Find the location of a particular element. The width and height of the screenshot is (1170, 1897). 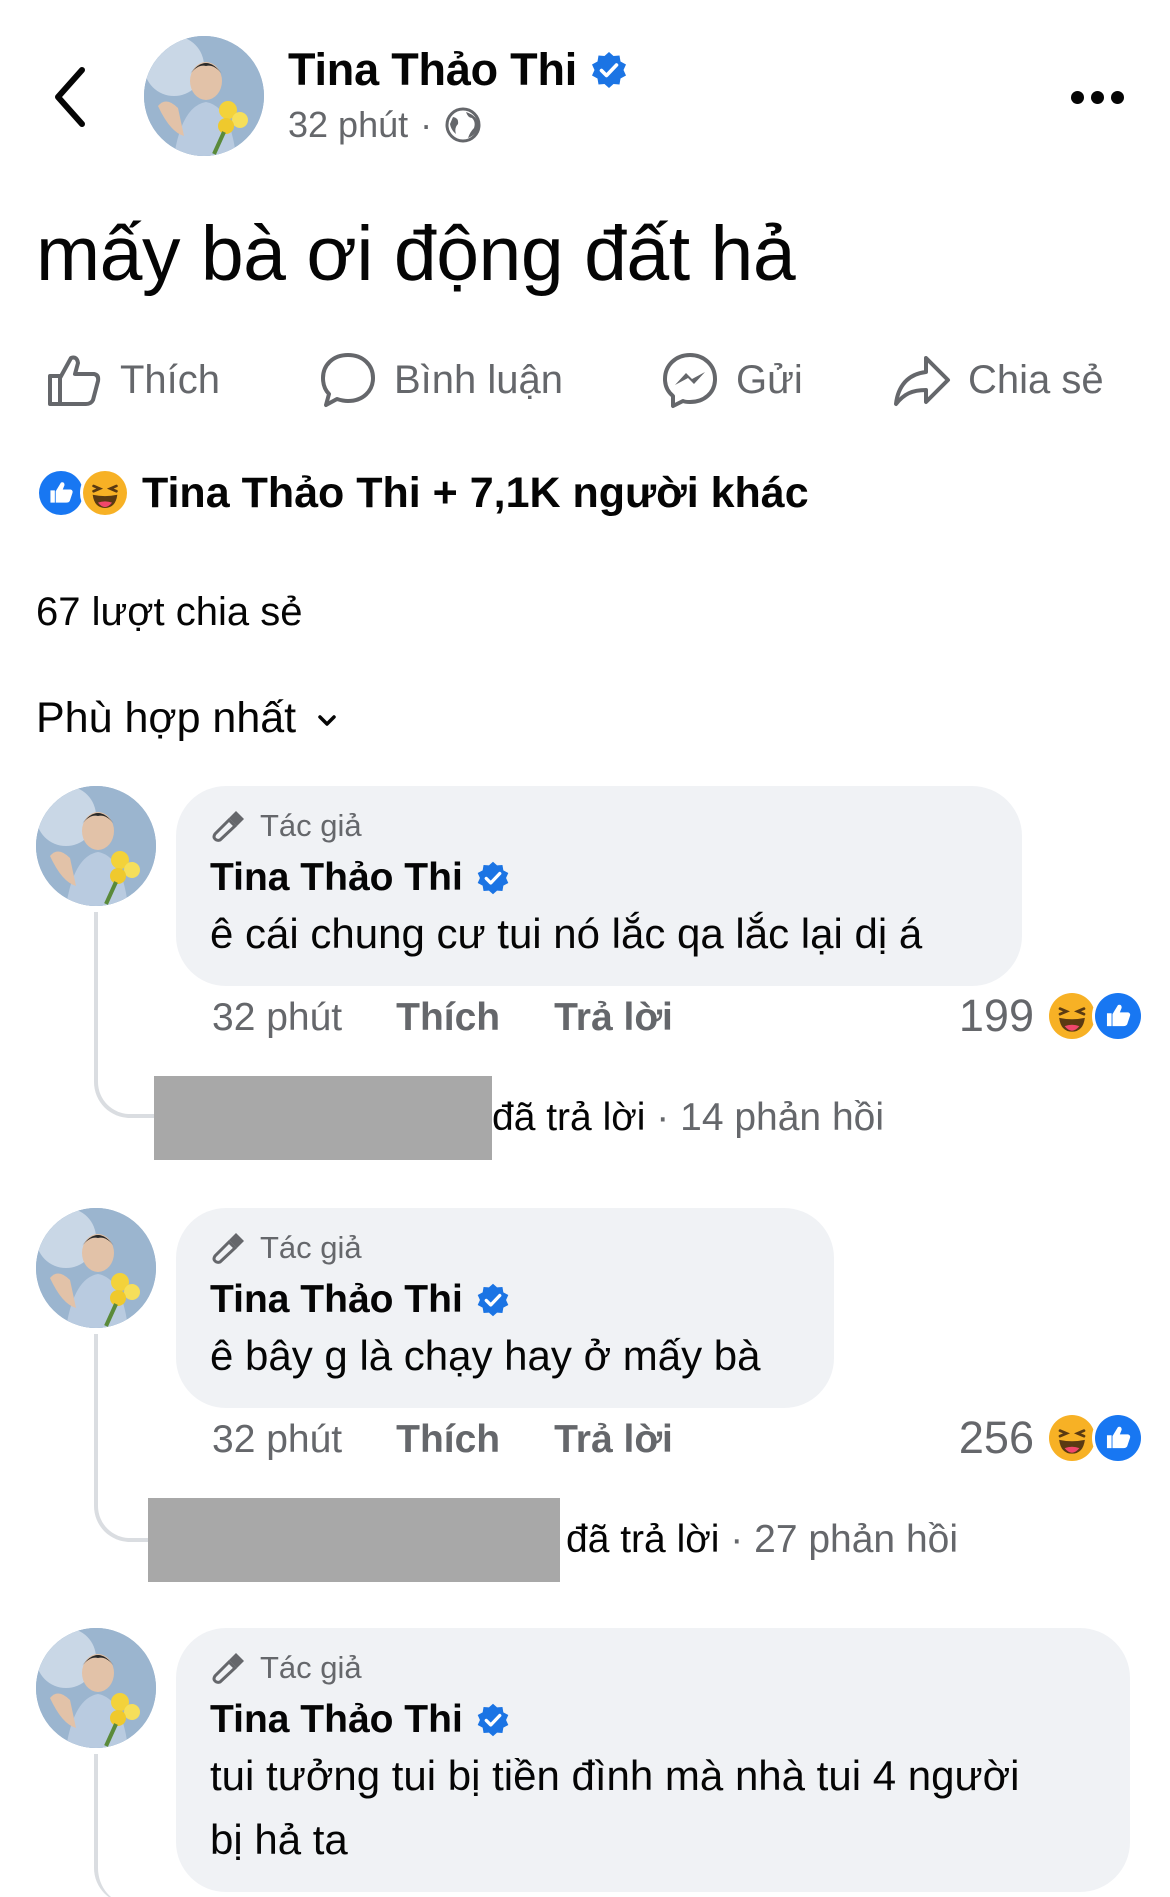

view-replies-link: đã trả lời · 27 phản hồi is located at coordinates (553, 1540).